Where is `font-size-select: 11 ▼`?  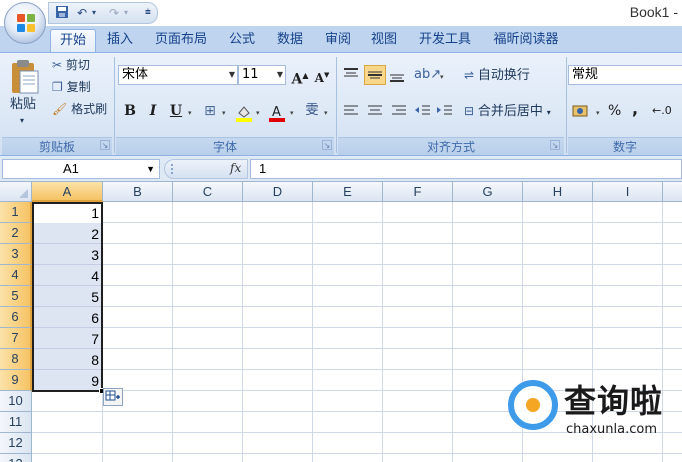 font-size-select: 11 ▼ is located at coordinates (262, 75).